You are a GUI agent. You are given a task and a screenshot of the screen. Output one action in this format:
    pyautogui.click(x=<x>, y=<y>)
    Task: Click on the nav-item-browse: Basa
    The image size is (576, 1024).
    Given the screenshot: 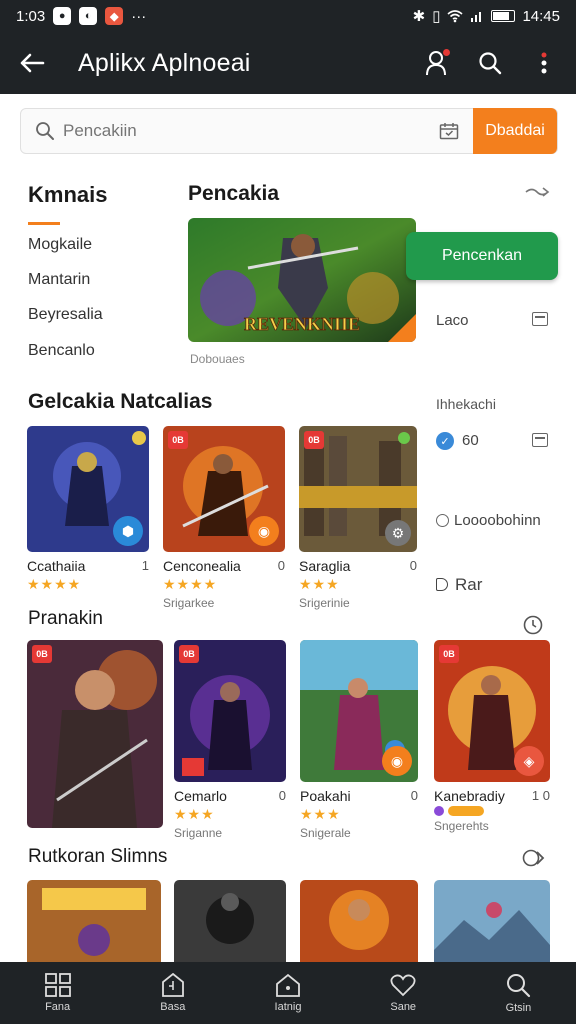 What is the action you would take?
    pyautogui.click(x=172, y=993)
    